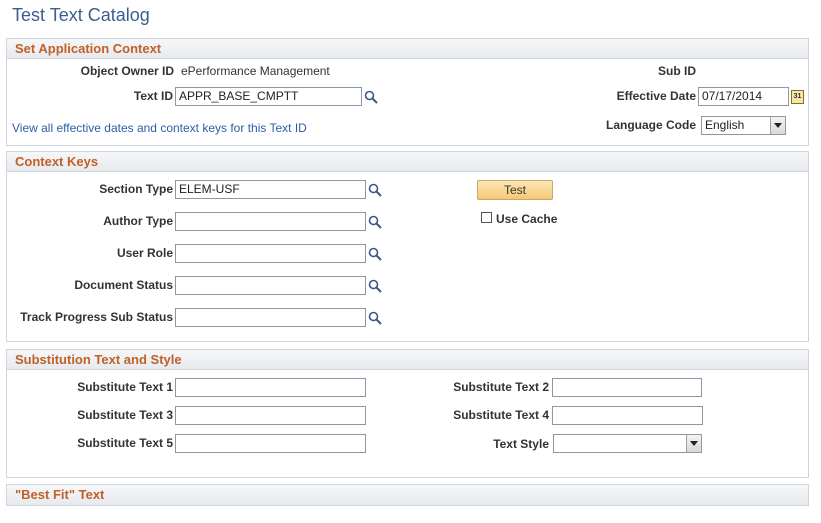  What do you see at coordinates (270, 189) in the screenshot?
I see `section-type-input: ELEM-USF` at bounding box center [270, 189].